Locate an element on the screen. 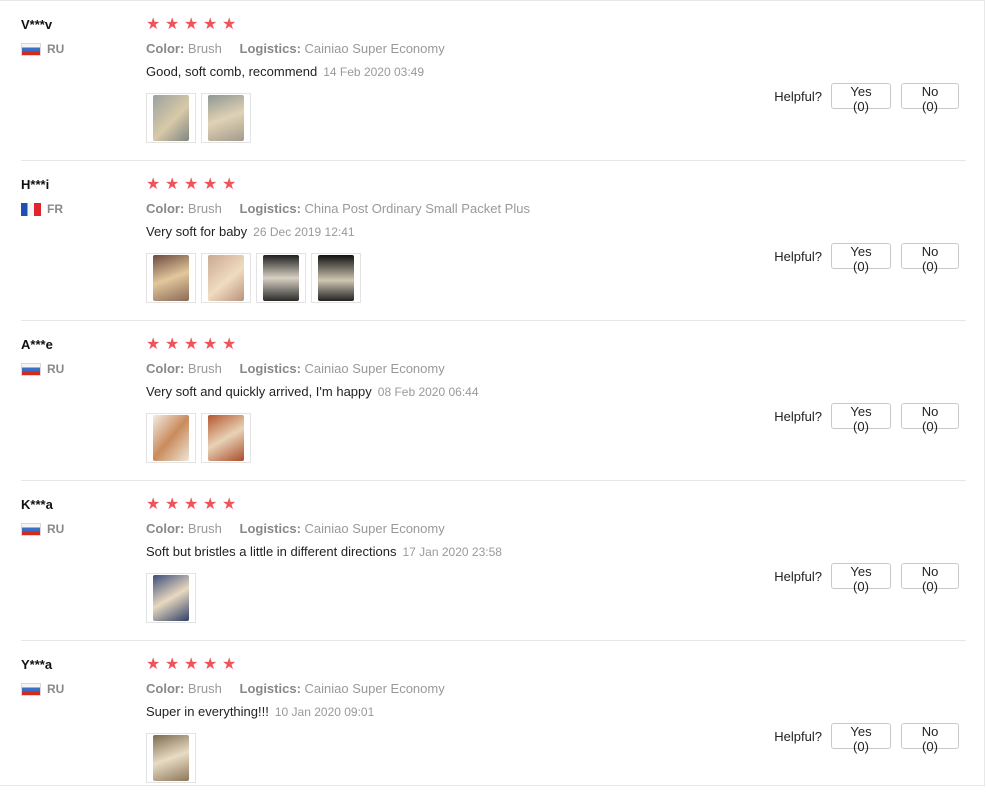 This screenshot has width=986, height=801. reviewer: V***v RU is located at coordinates (42, 36).